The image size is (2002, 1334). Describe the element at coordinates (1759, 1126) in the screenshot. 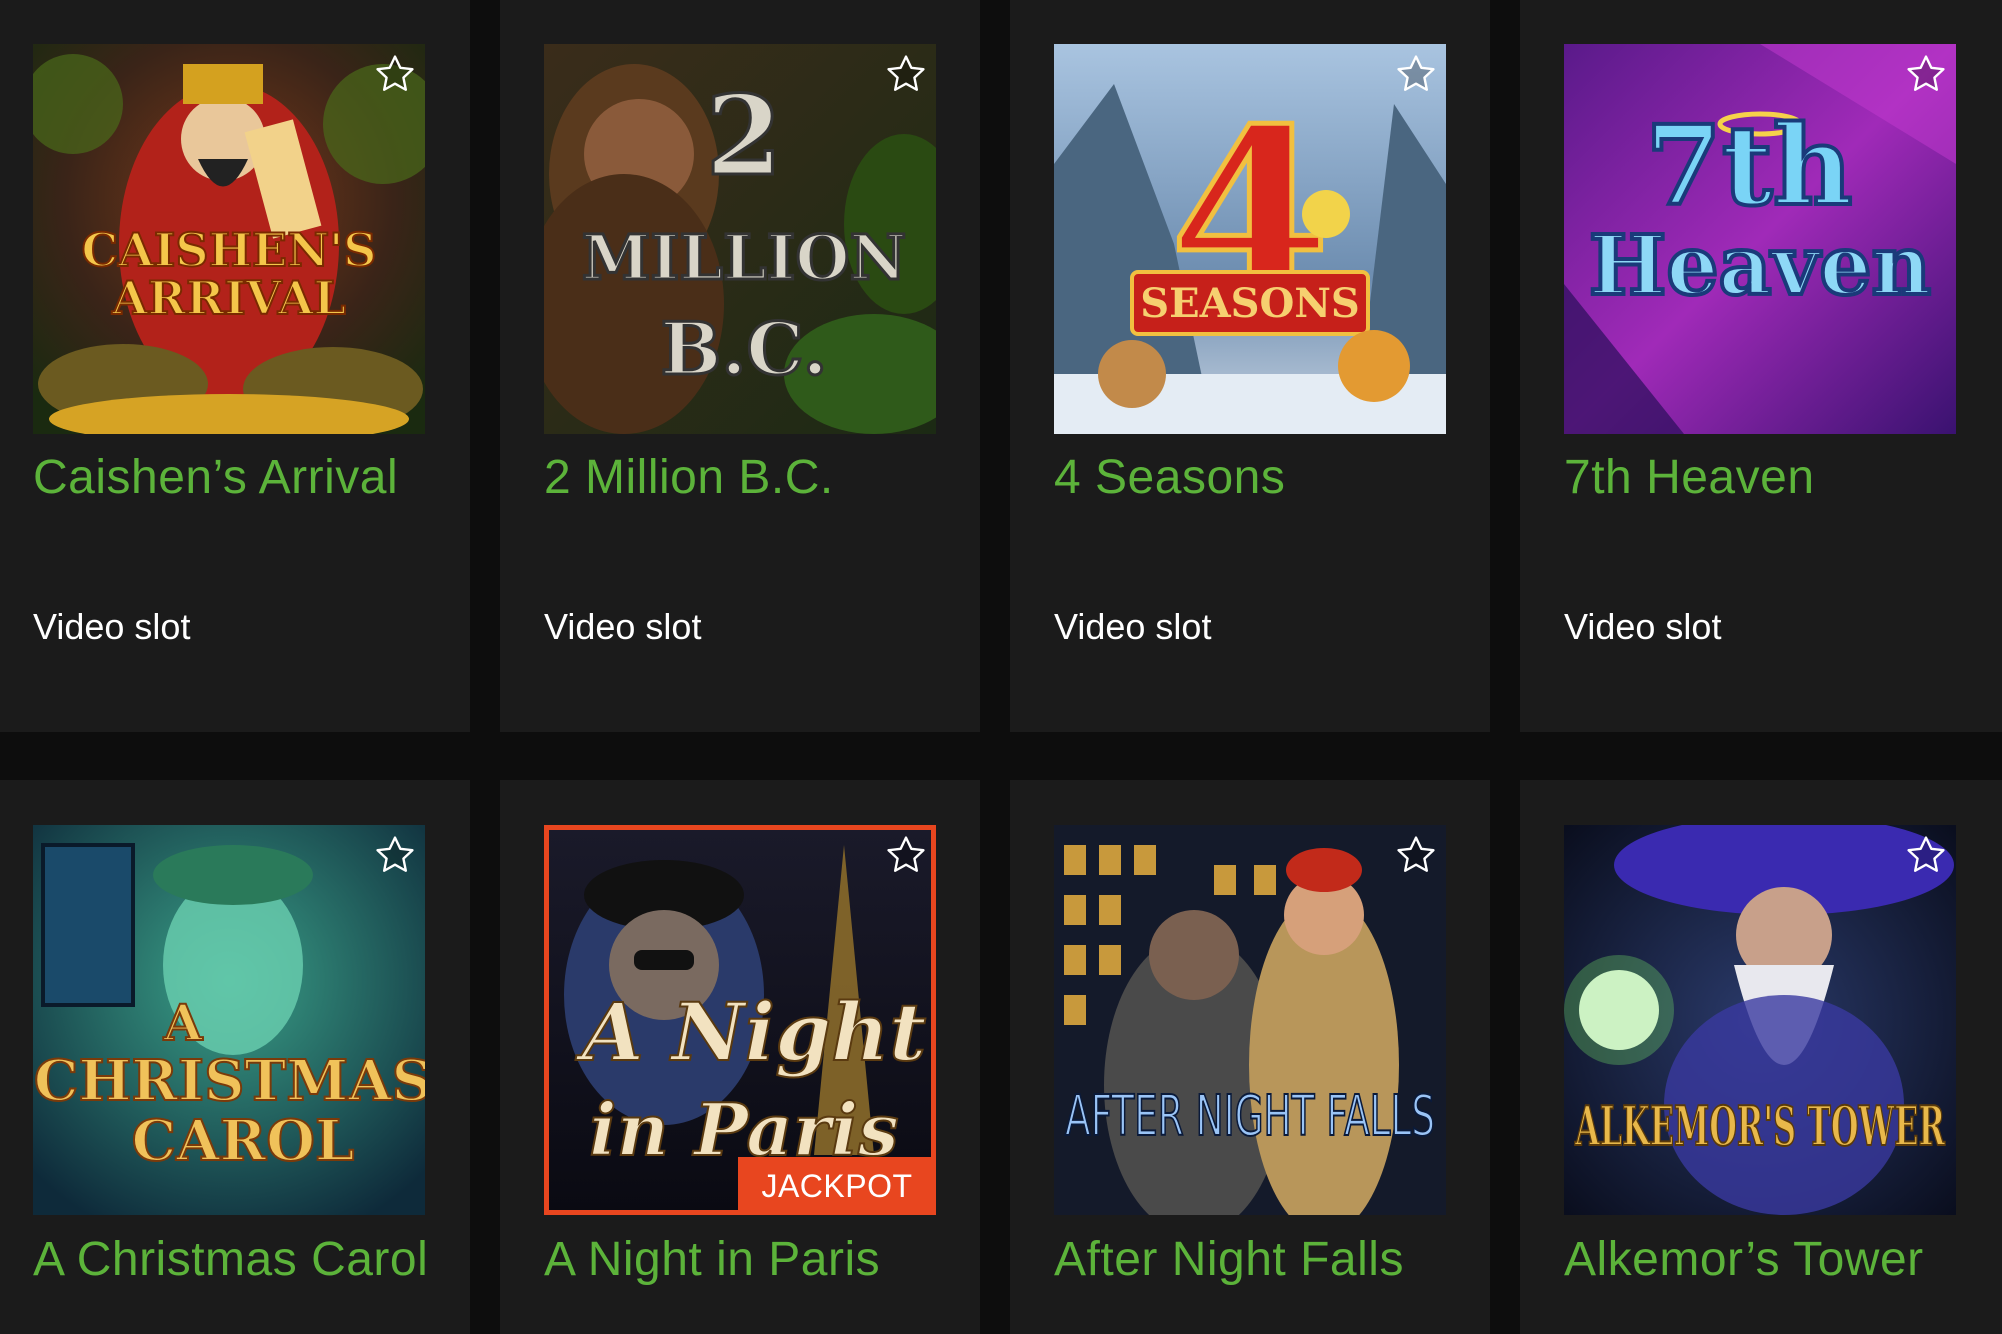

I see `art-title-line-1: ALKEMOR'S TOWER` at that location.